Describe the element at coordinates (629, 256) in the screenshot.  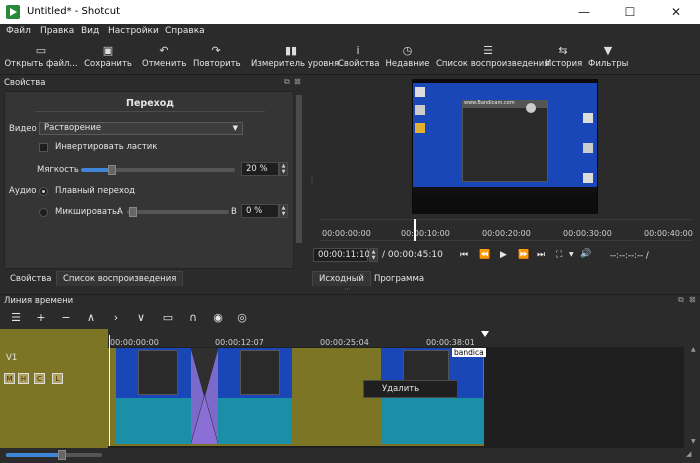
I see `timecode-placeholder: --:--:--:-- /` at that location.